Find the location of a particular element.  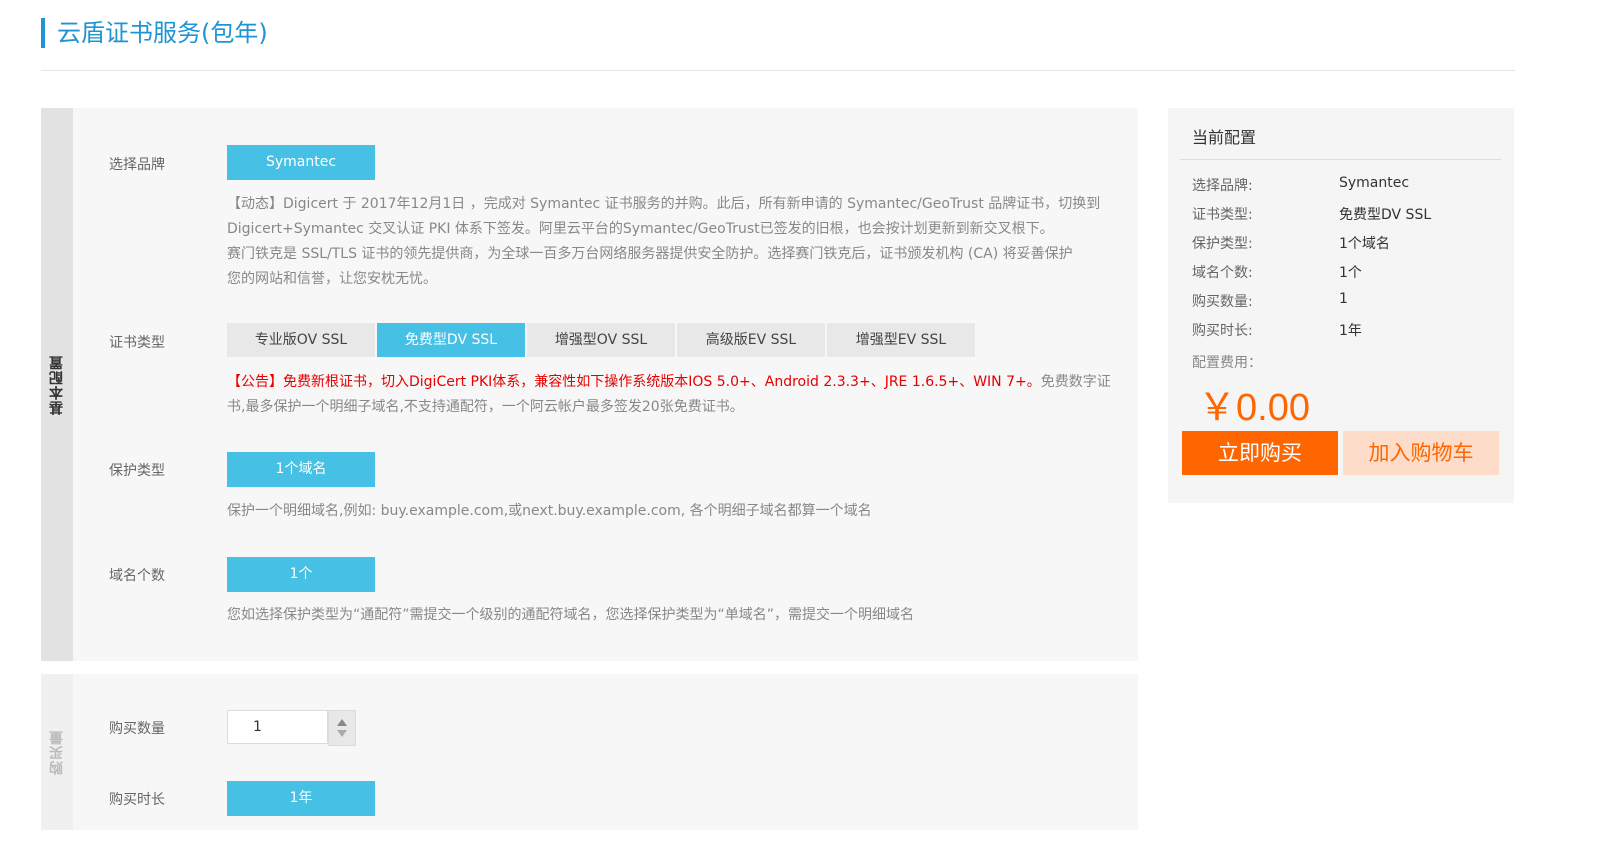

add-to-cart-button: 加入购物车 is located at coordinates (1421, 453).